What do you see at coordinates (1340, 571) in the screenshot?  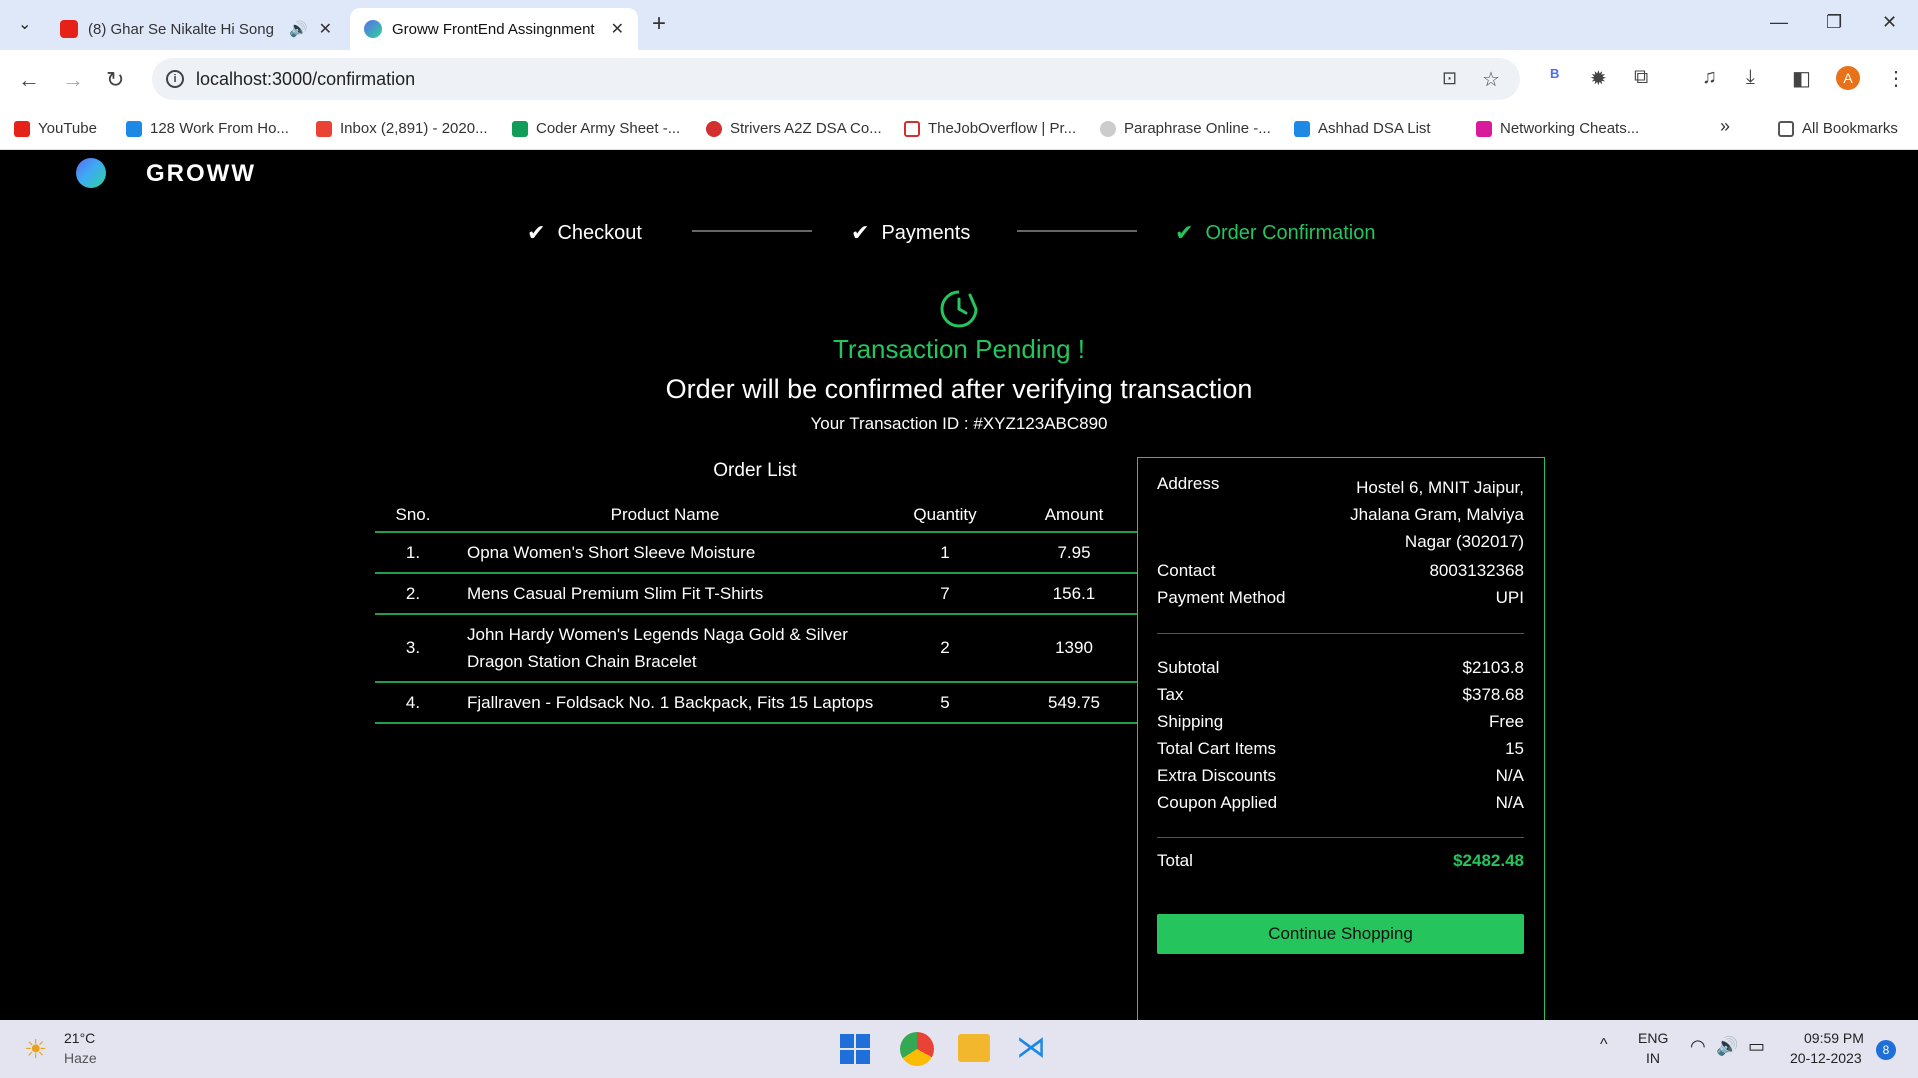 I see `summary-contact: Contact 8003132368` at bounding box center [1340, 571].